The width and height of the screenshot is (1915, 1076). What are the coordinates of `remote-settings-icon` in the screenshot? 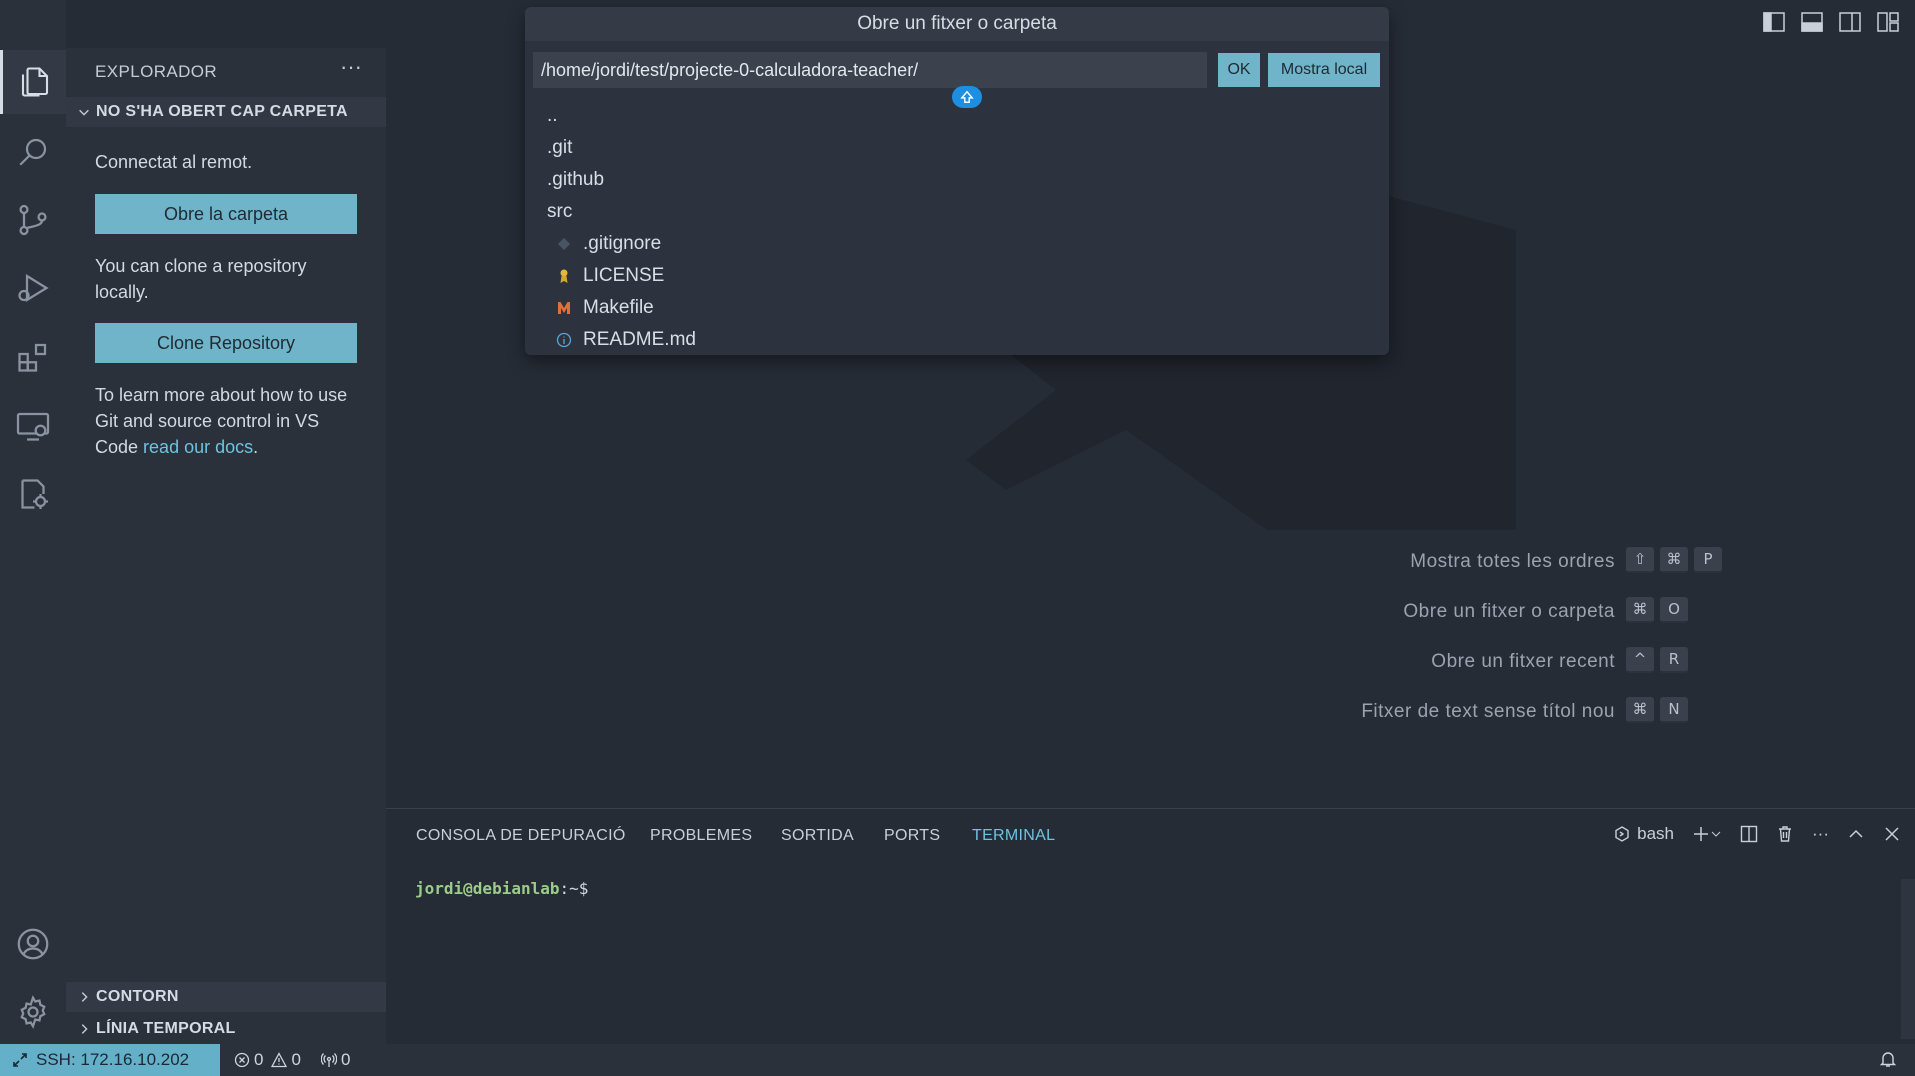 It's located at (33, 494).